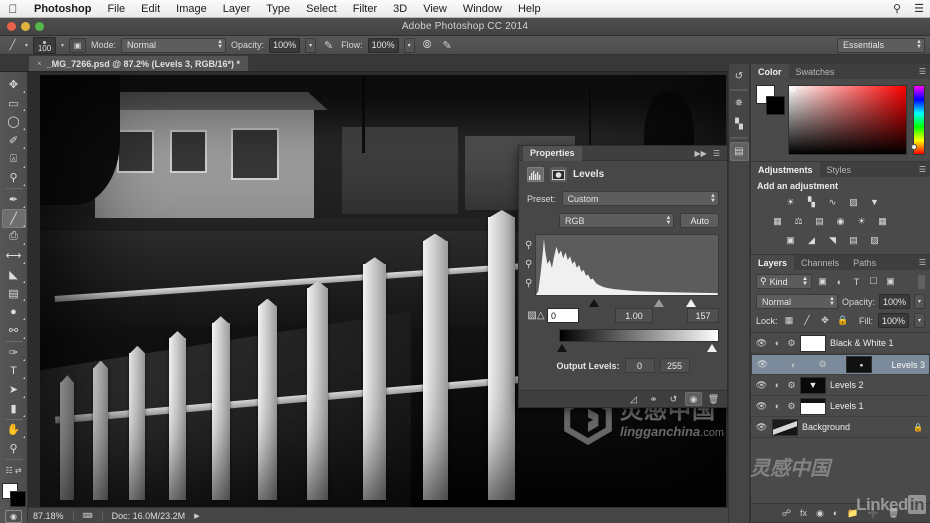 Image resolution: width=930 pixels, height=523 pixels. I want to click on channel-mixer-icon: ☀, so click(861, 221).